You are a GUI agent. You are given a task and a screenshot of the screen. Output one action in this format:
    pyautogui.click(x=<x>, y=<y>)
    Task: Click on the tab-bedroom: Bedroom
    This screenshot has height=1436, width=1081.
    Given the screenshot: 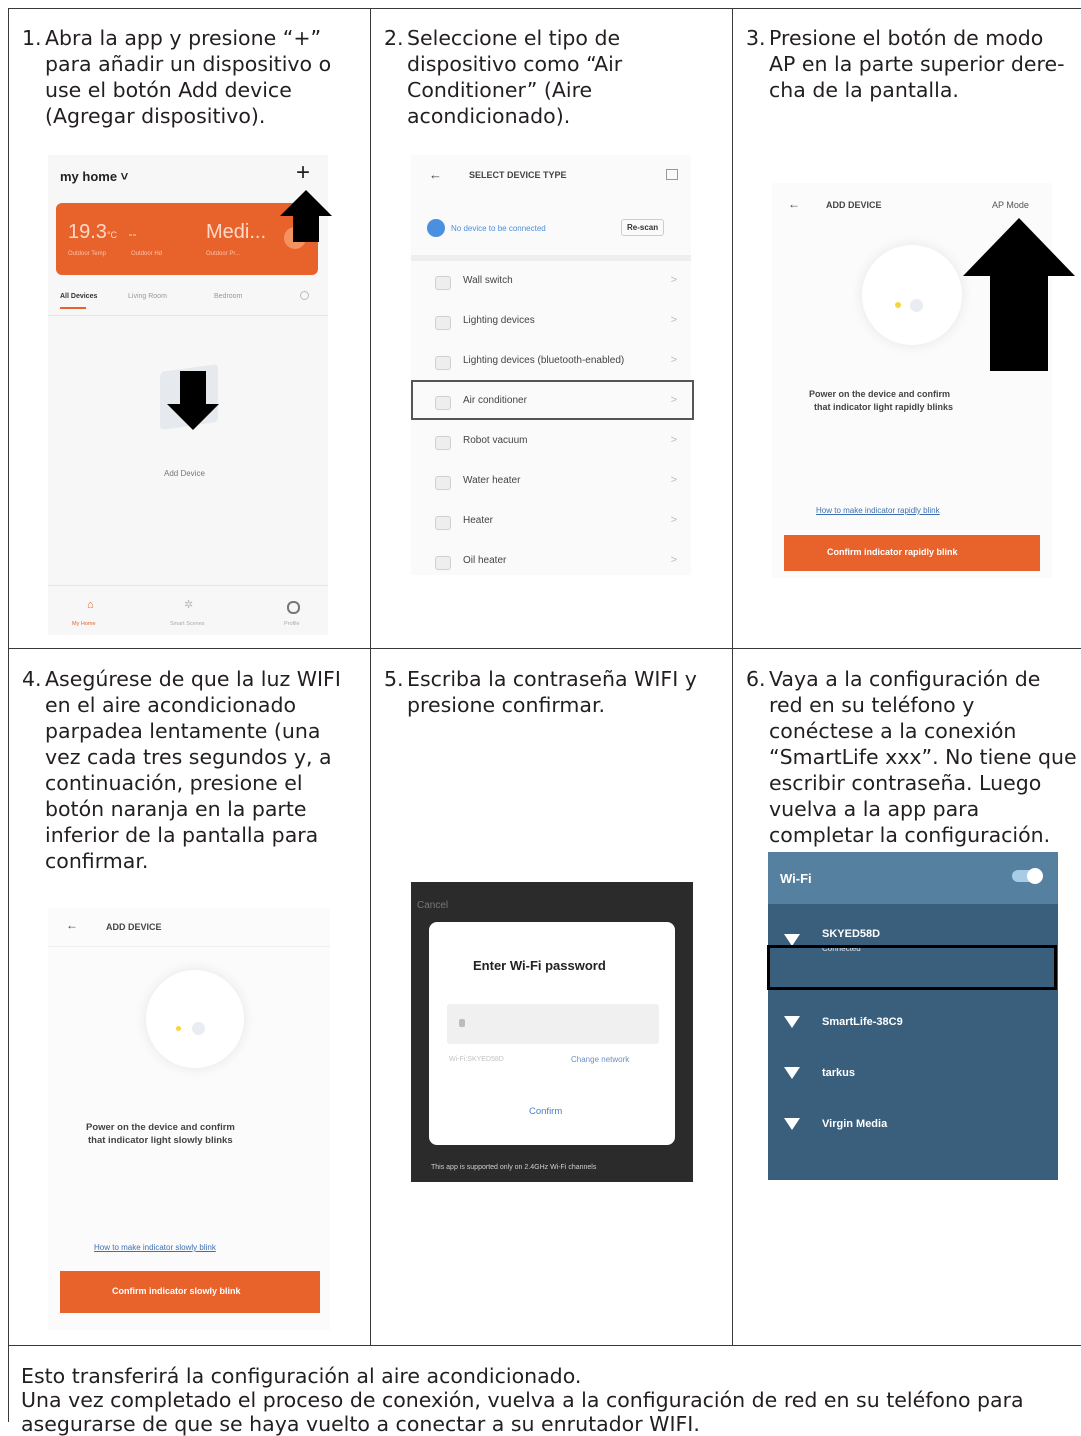 What is the action you would take?
    pyautogui.click(x=228, y=296)
    